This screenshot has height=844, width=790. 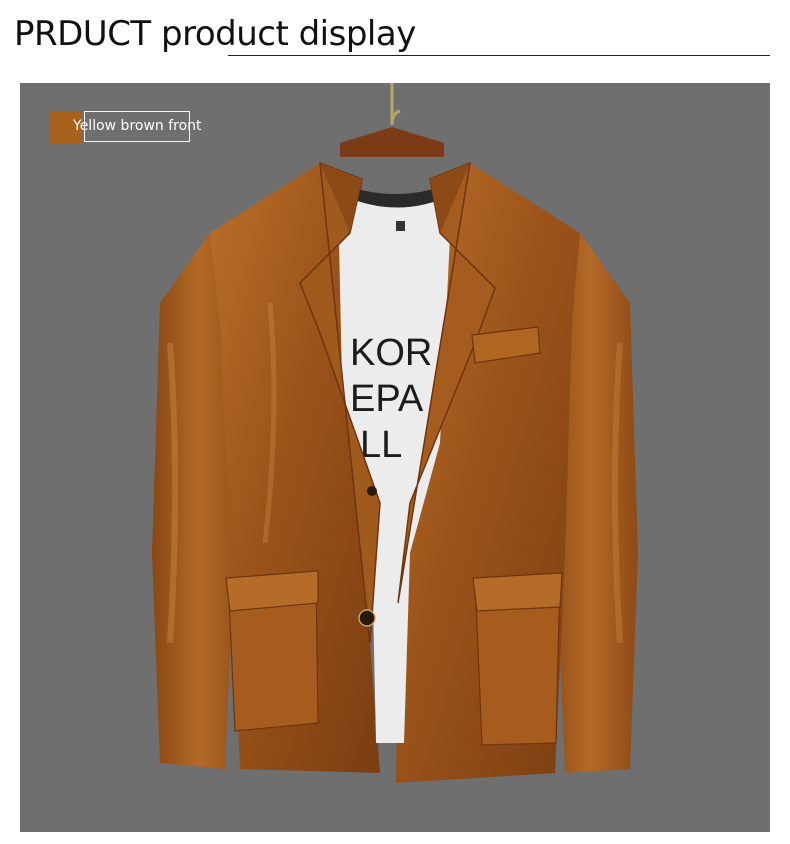 I want to click on color-label-text: Yellow brown front, so click(x=137, y=126).